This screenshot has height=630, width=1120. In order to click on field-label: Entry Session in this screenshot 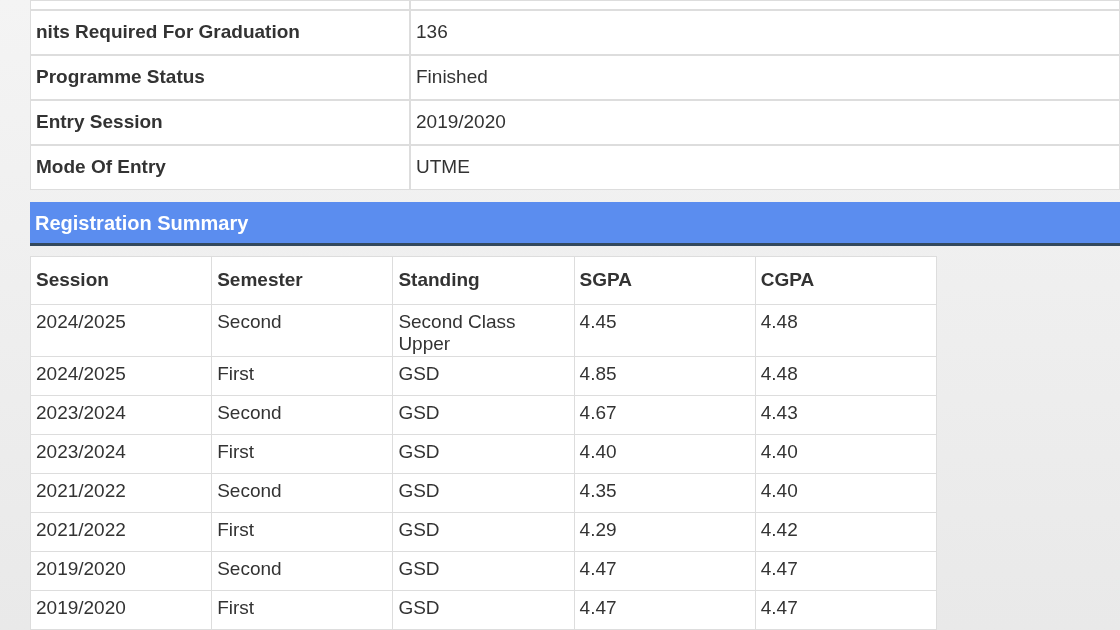, I will do `click(99, 122)`.